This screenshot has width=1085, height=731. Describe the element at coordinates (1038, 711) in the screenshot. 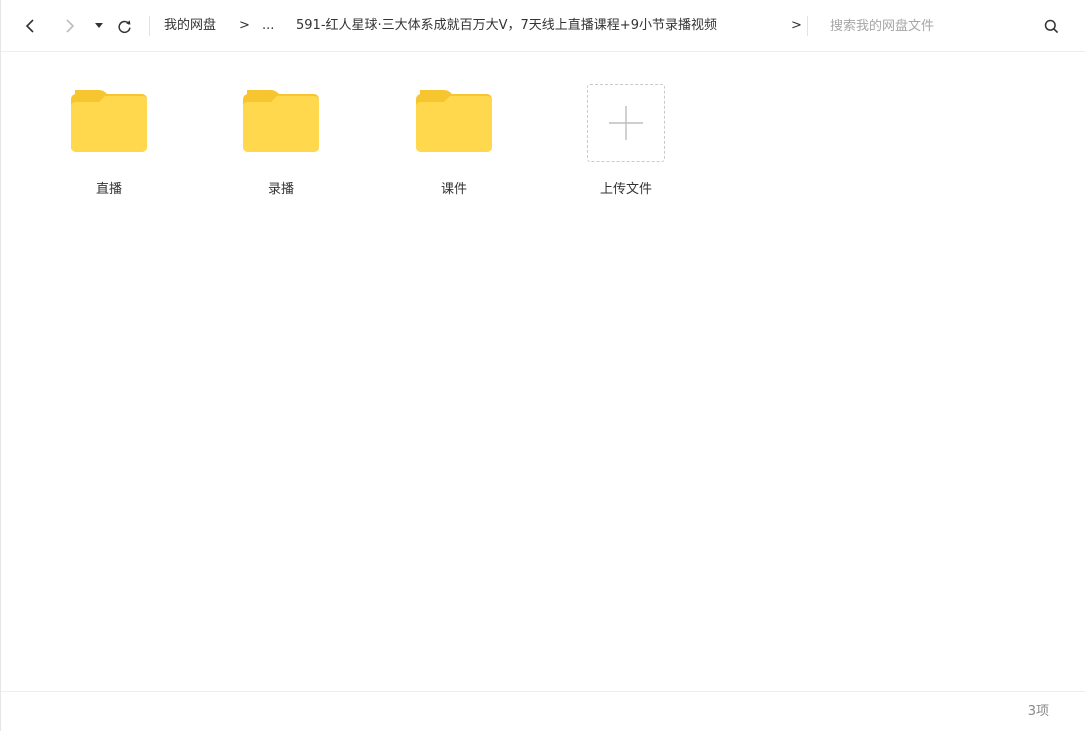

I see `item-count: 3项` at that location.